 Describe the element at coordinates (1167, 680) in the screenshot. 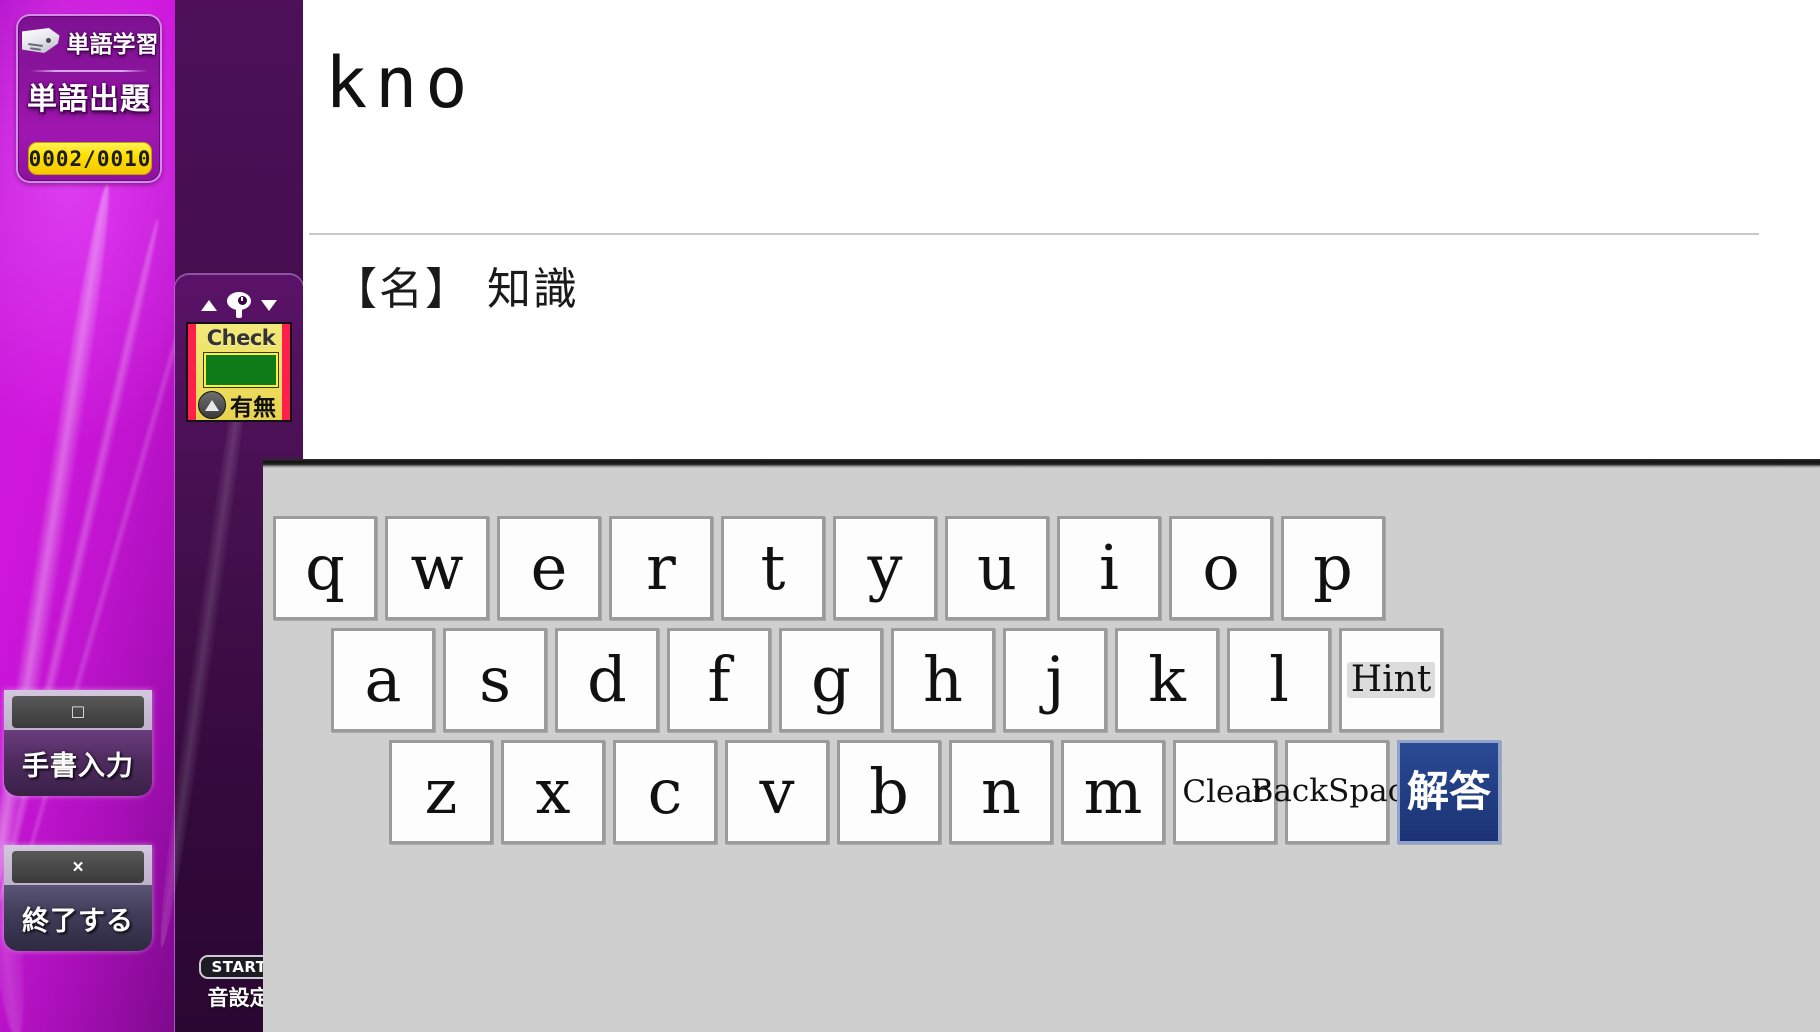

I see `key-k: k` at that location.